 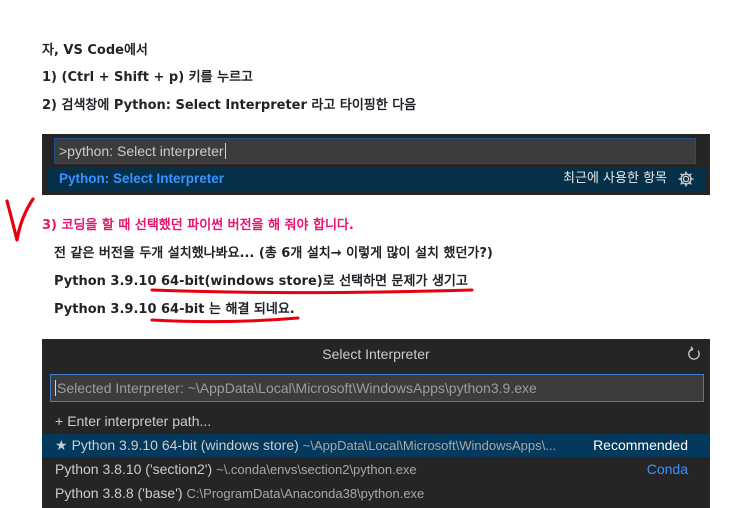 What do you see at coordinates (119, 493) in the screenshot?
I see `interpreter-label: Python 3.8.8 ('base')` at bounding box center [119, 493].